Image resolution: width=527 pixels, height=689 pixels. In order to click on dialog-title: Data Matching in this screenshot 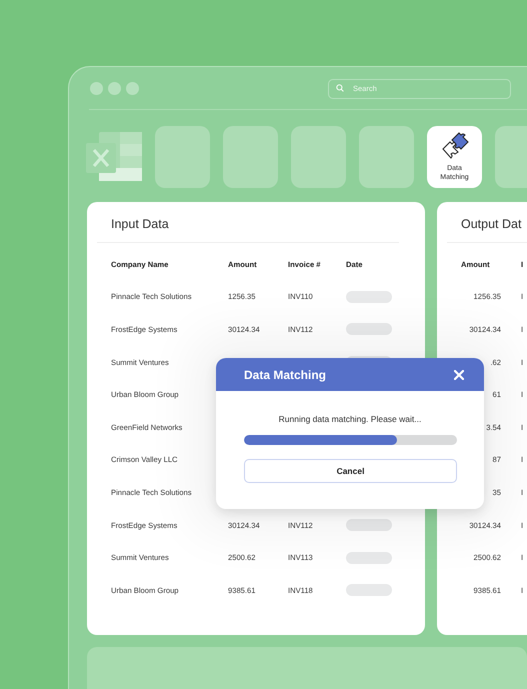, I will do `click(285, 375)`.